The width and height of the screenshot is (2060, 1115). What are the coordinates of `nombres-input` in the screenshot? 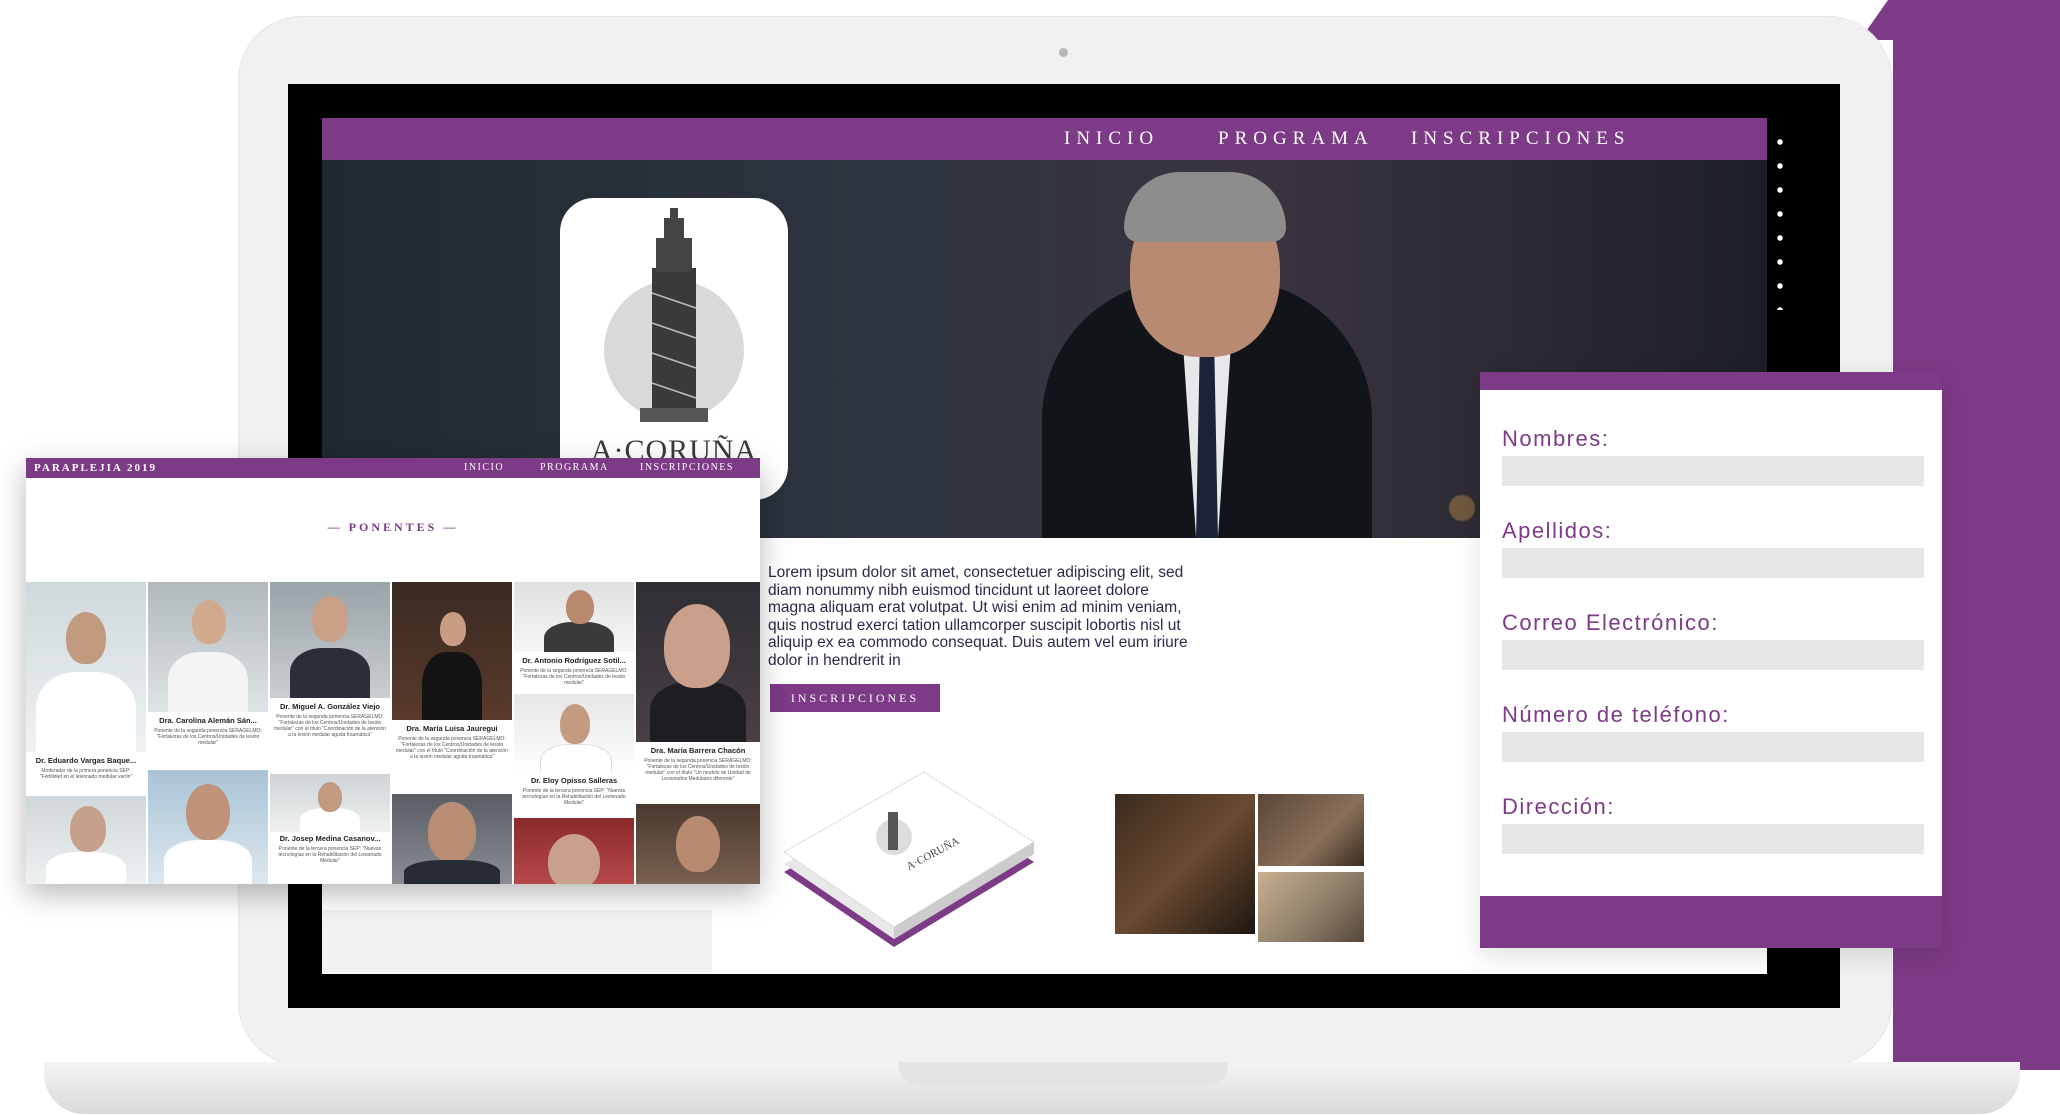 It's located at (1713, 471).